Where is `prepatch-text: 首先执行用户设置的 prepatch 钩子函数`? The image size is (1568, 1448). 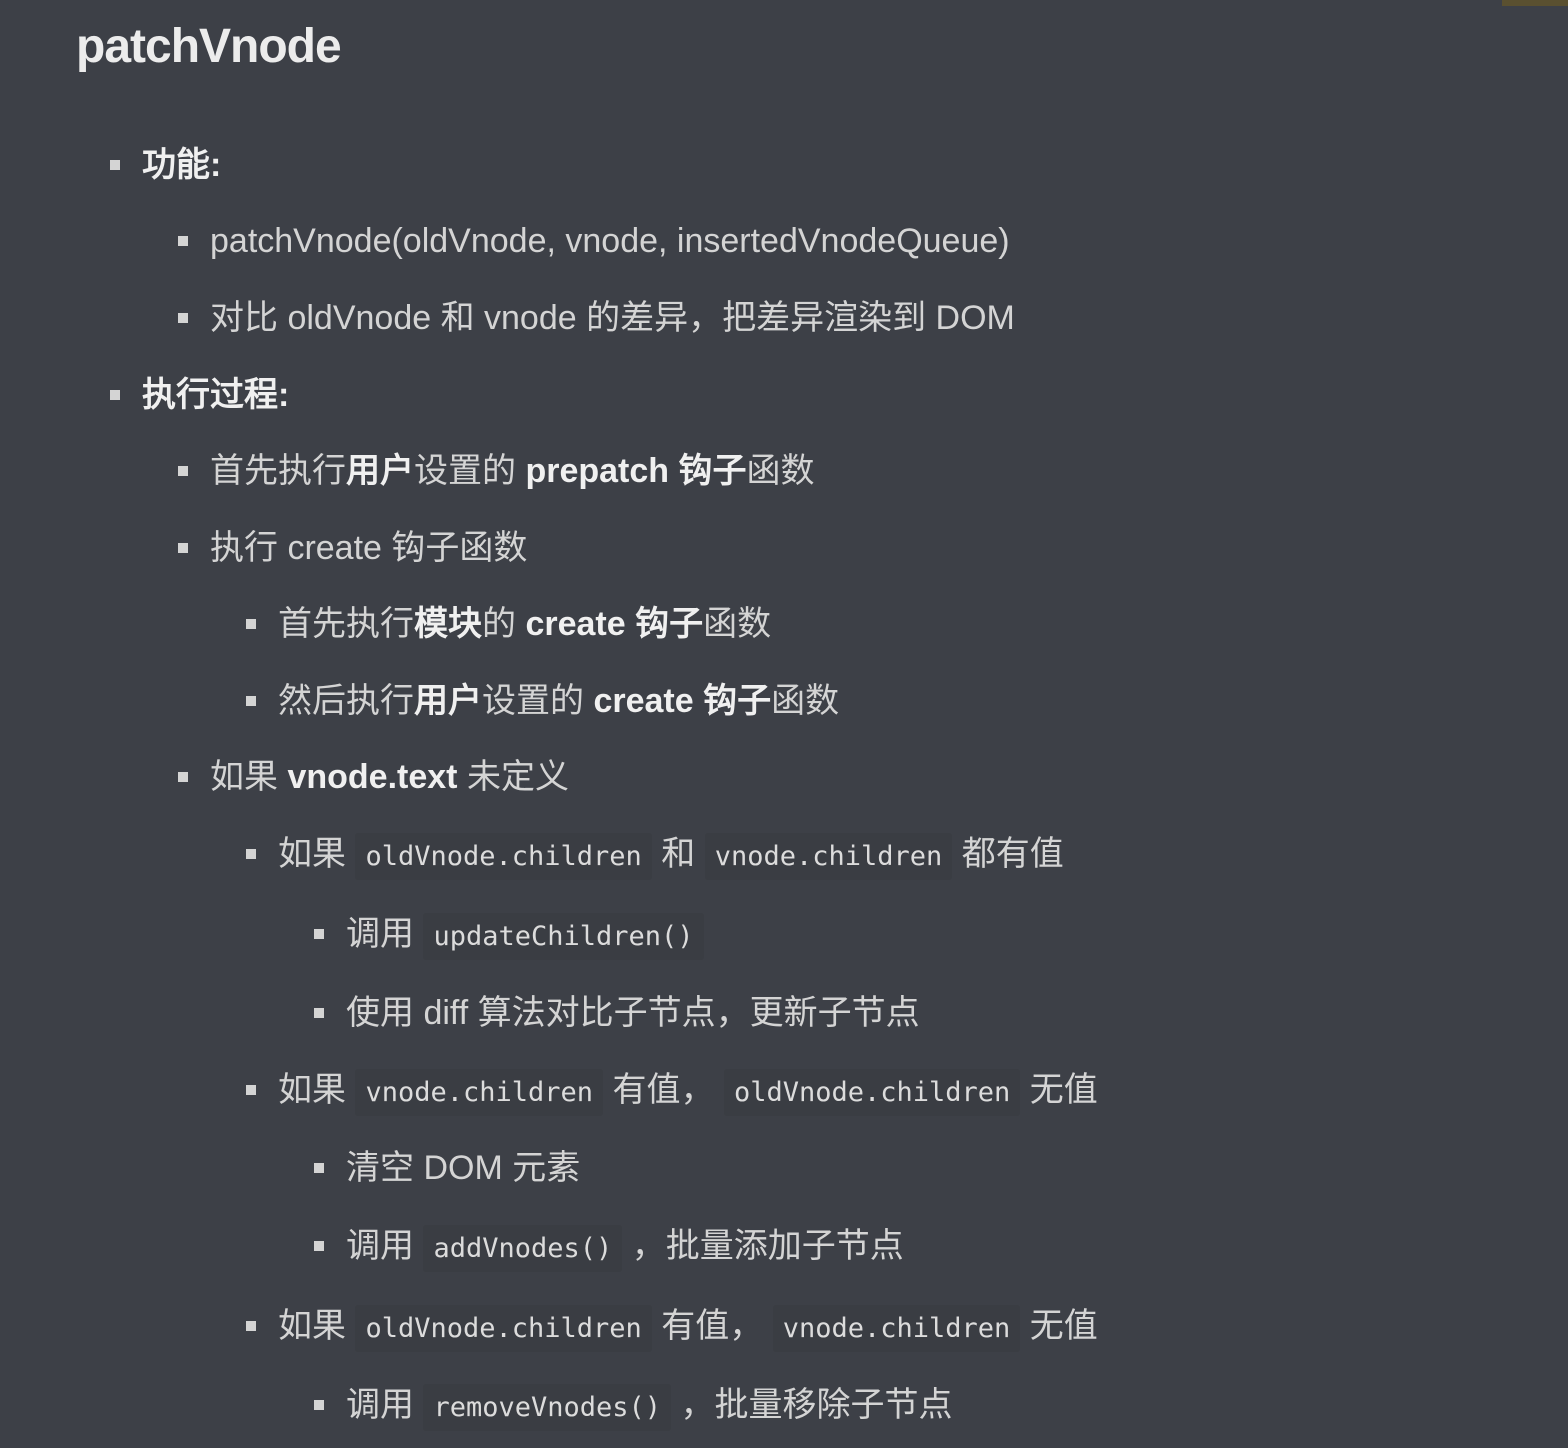 prepatch-text: 首先执行用户设置的 prepatch 钩子函数 is located at coordinates (512, 471).